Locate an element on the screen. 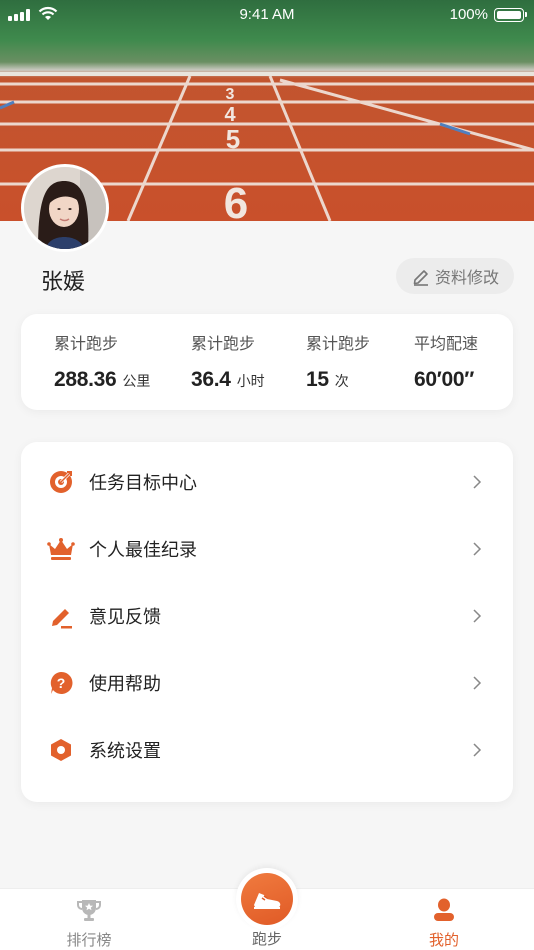  tab-mine-label: 我的 is located at coordinates (443, 940).